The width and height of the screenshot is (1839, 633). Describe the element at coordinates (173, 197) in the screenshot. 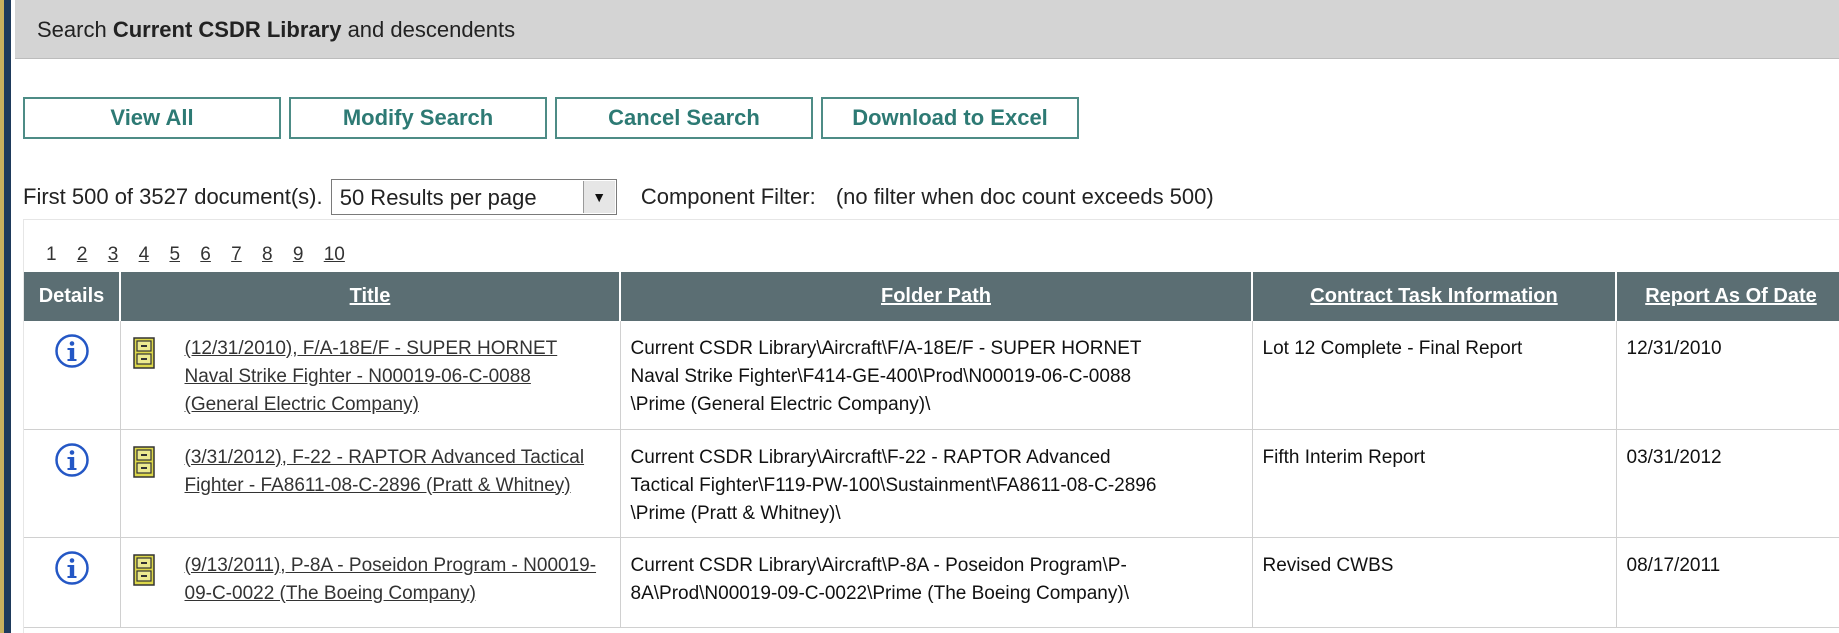

I see `document-count: First 500 of 3527 document(s).` at that location.